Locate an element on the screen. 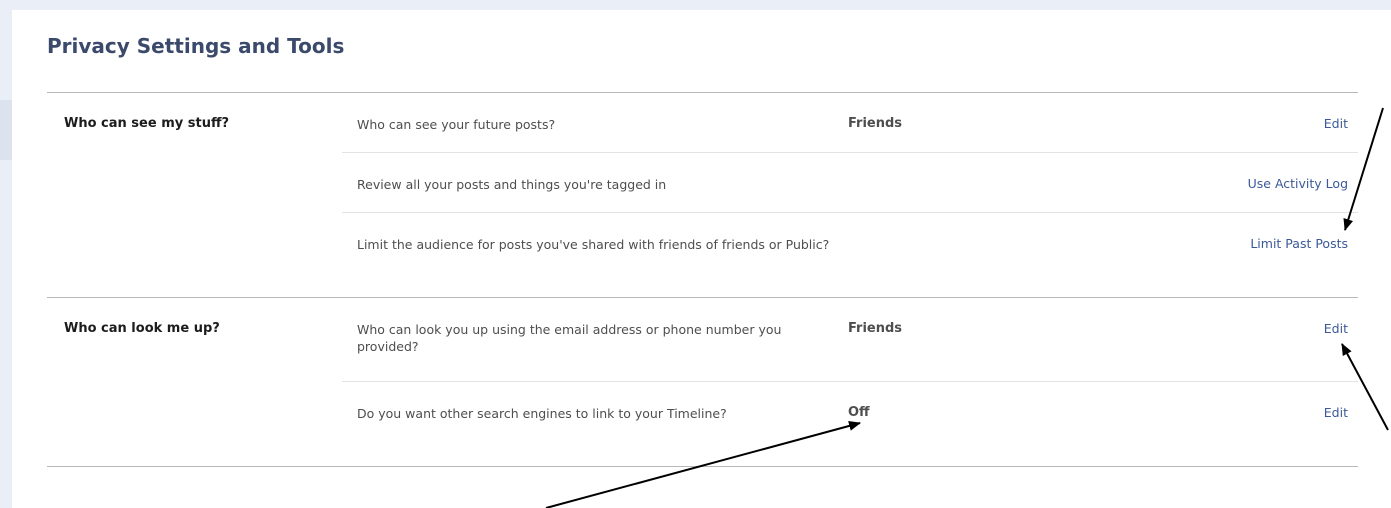 Image resolution: width=1391 pixels, height=508 pixels. setting-value: Off is located at coordinates (859, 412).